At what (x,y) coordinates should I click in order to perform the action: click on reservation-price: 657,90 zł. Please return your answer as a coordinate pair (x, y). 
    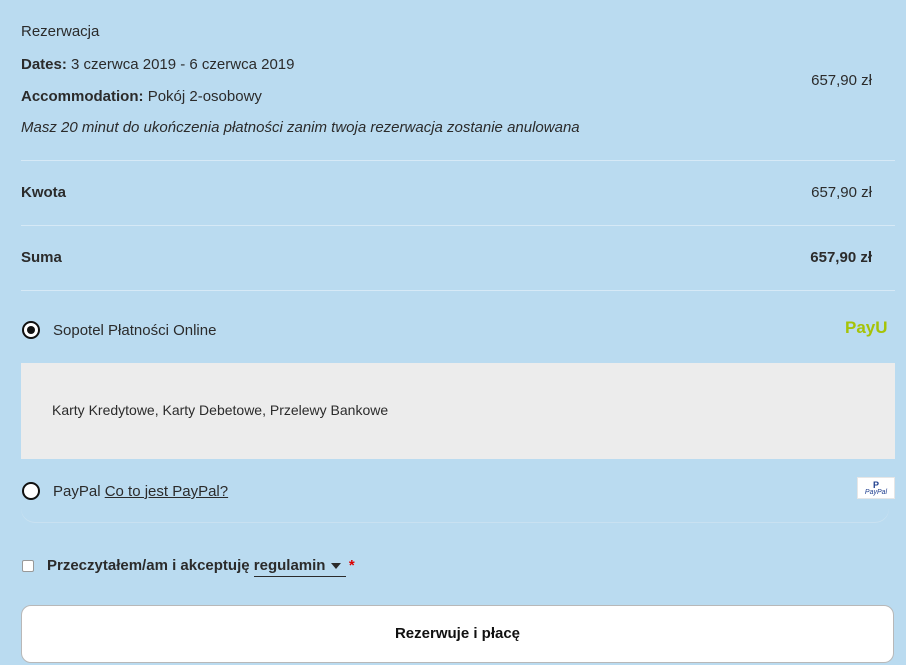
    Looking at the image, I should click on (841, 80).